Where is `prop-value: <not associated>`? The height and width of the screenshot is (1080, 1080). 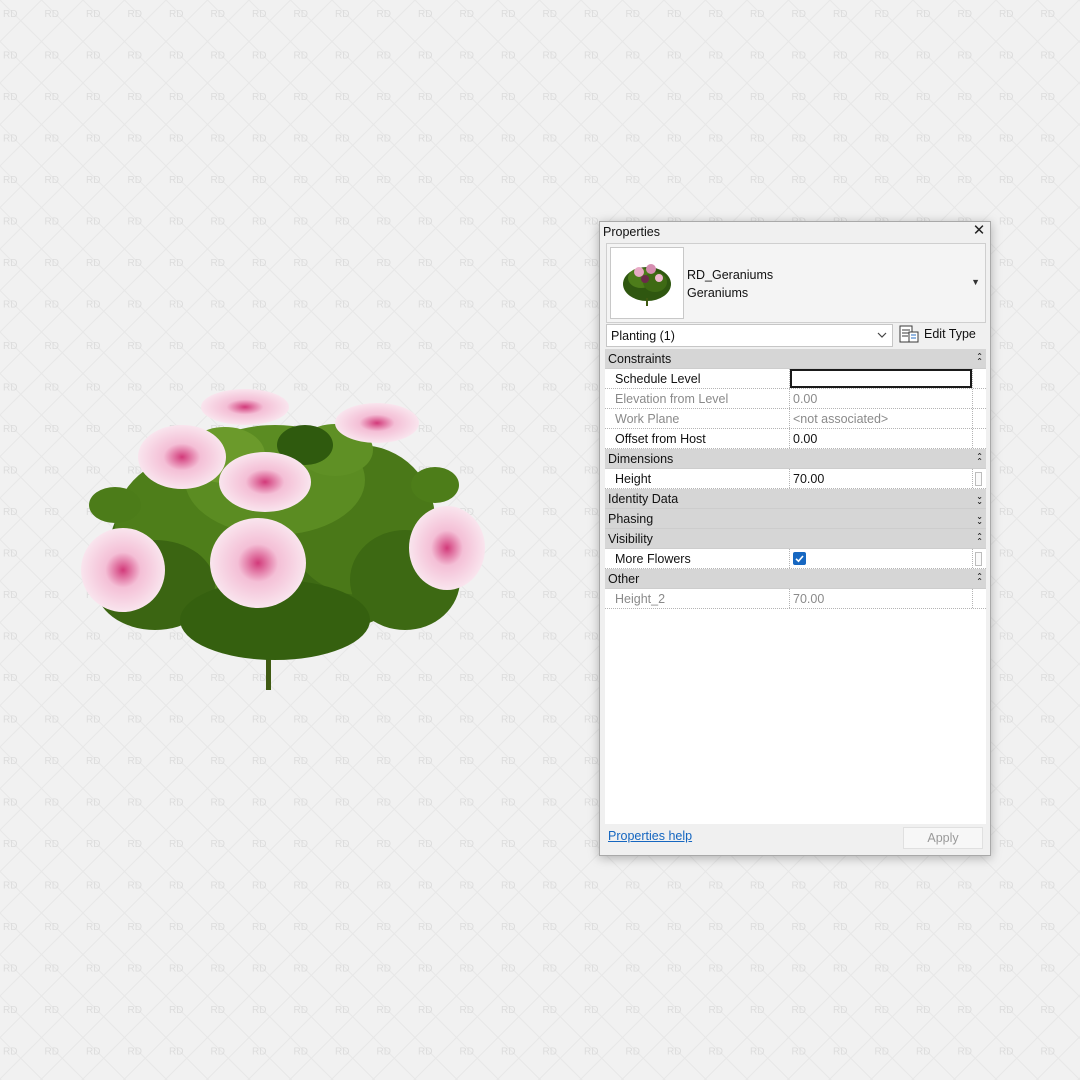 prop-value: <not associated> is located at coordinates (841, 419).